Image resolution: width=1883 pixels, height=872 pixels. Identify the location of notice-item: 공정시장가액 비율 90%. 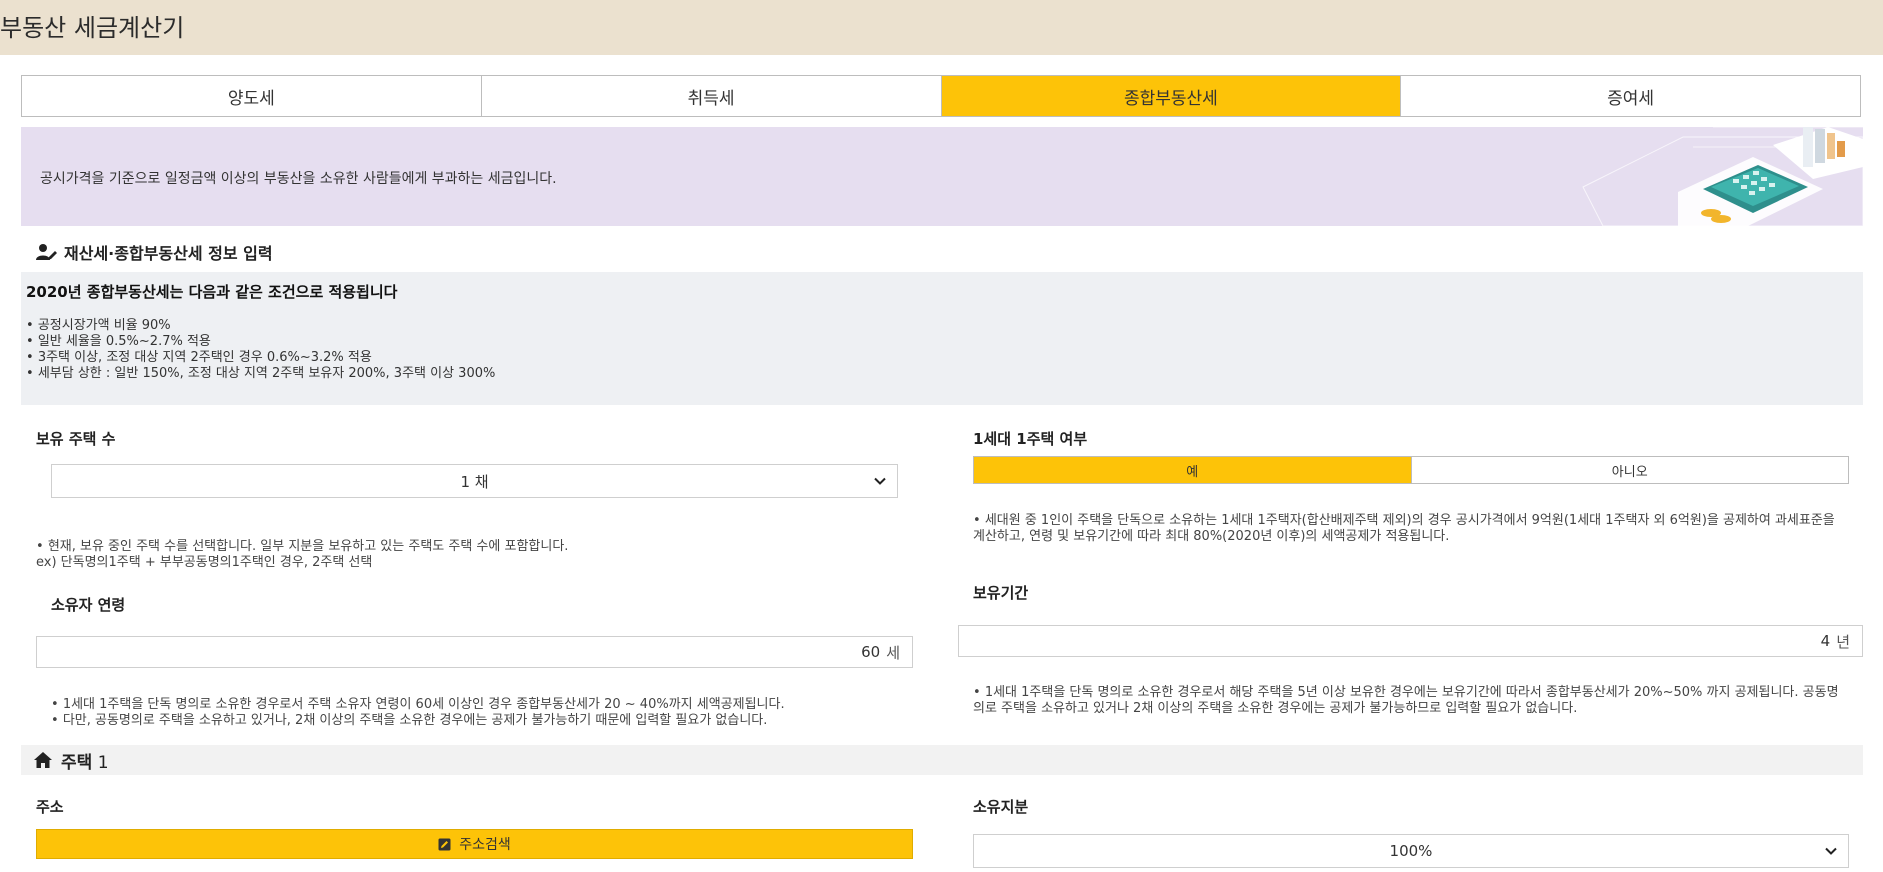
(942, 326).